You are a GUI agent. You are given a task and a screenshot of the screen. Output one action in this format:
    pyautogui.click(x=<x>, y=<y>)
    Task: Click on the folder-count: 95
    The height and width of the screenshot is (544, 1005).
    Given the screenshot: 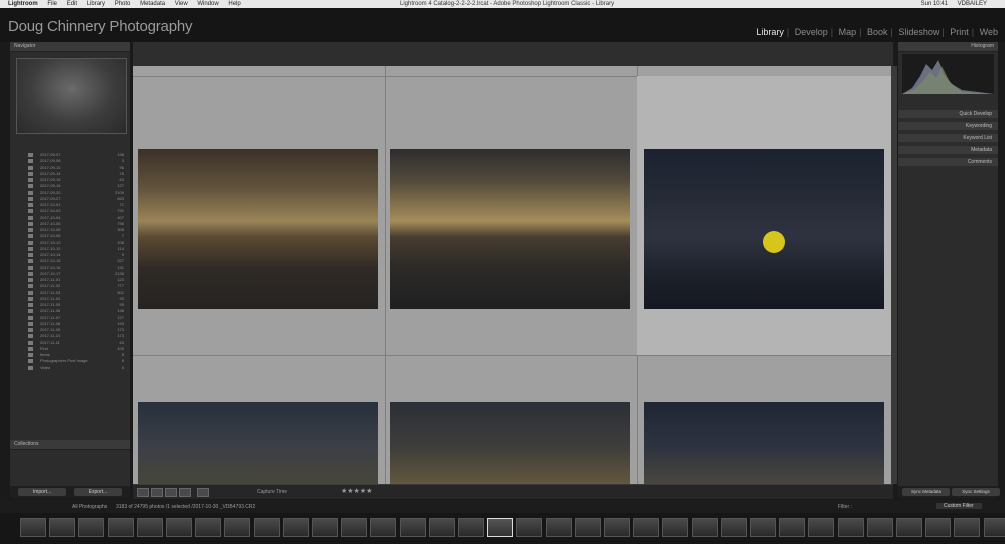 What is the action you would take?
    pyautogui.click(x=121, y=304)
    